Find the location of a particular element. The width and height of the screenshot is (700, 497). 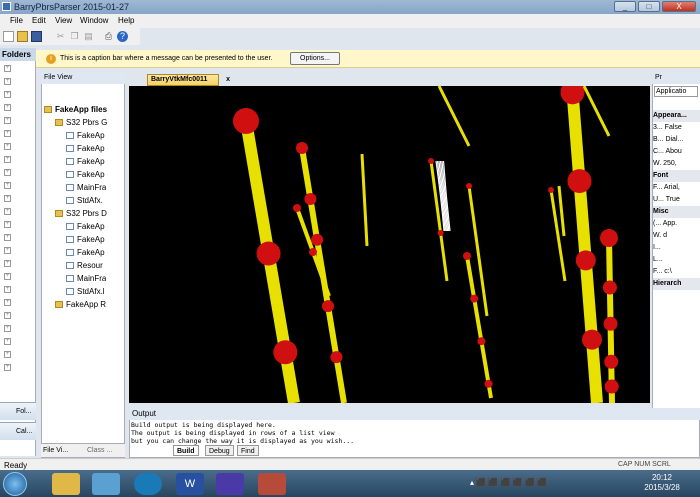

tree-item-label: StdAfx. is located at coordinates (90, 200).